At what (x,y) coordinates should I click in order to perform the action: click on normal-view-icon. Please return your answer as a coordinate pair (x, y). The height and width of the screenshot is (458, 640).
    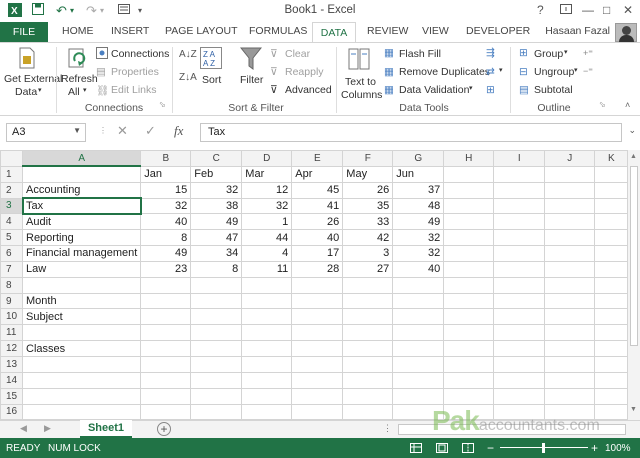
    Looking at the image, I should click on (416, 449).